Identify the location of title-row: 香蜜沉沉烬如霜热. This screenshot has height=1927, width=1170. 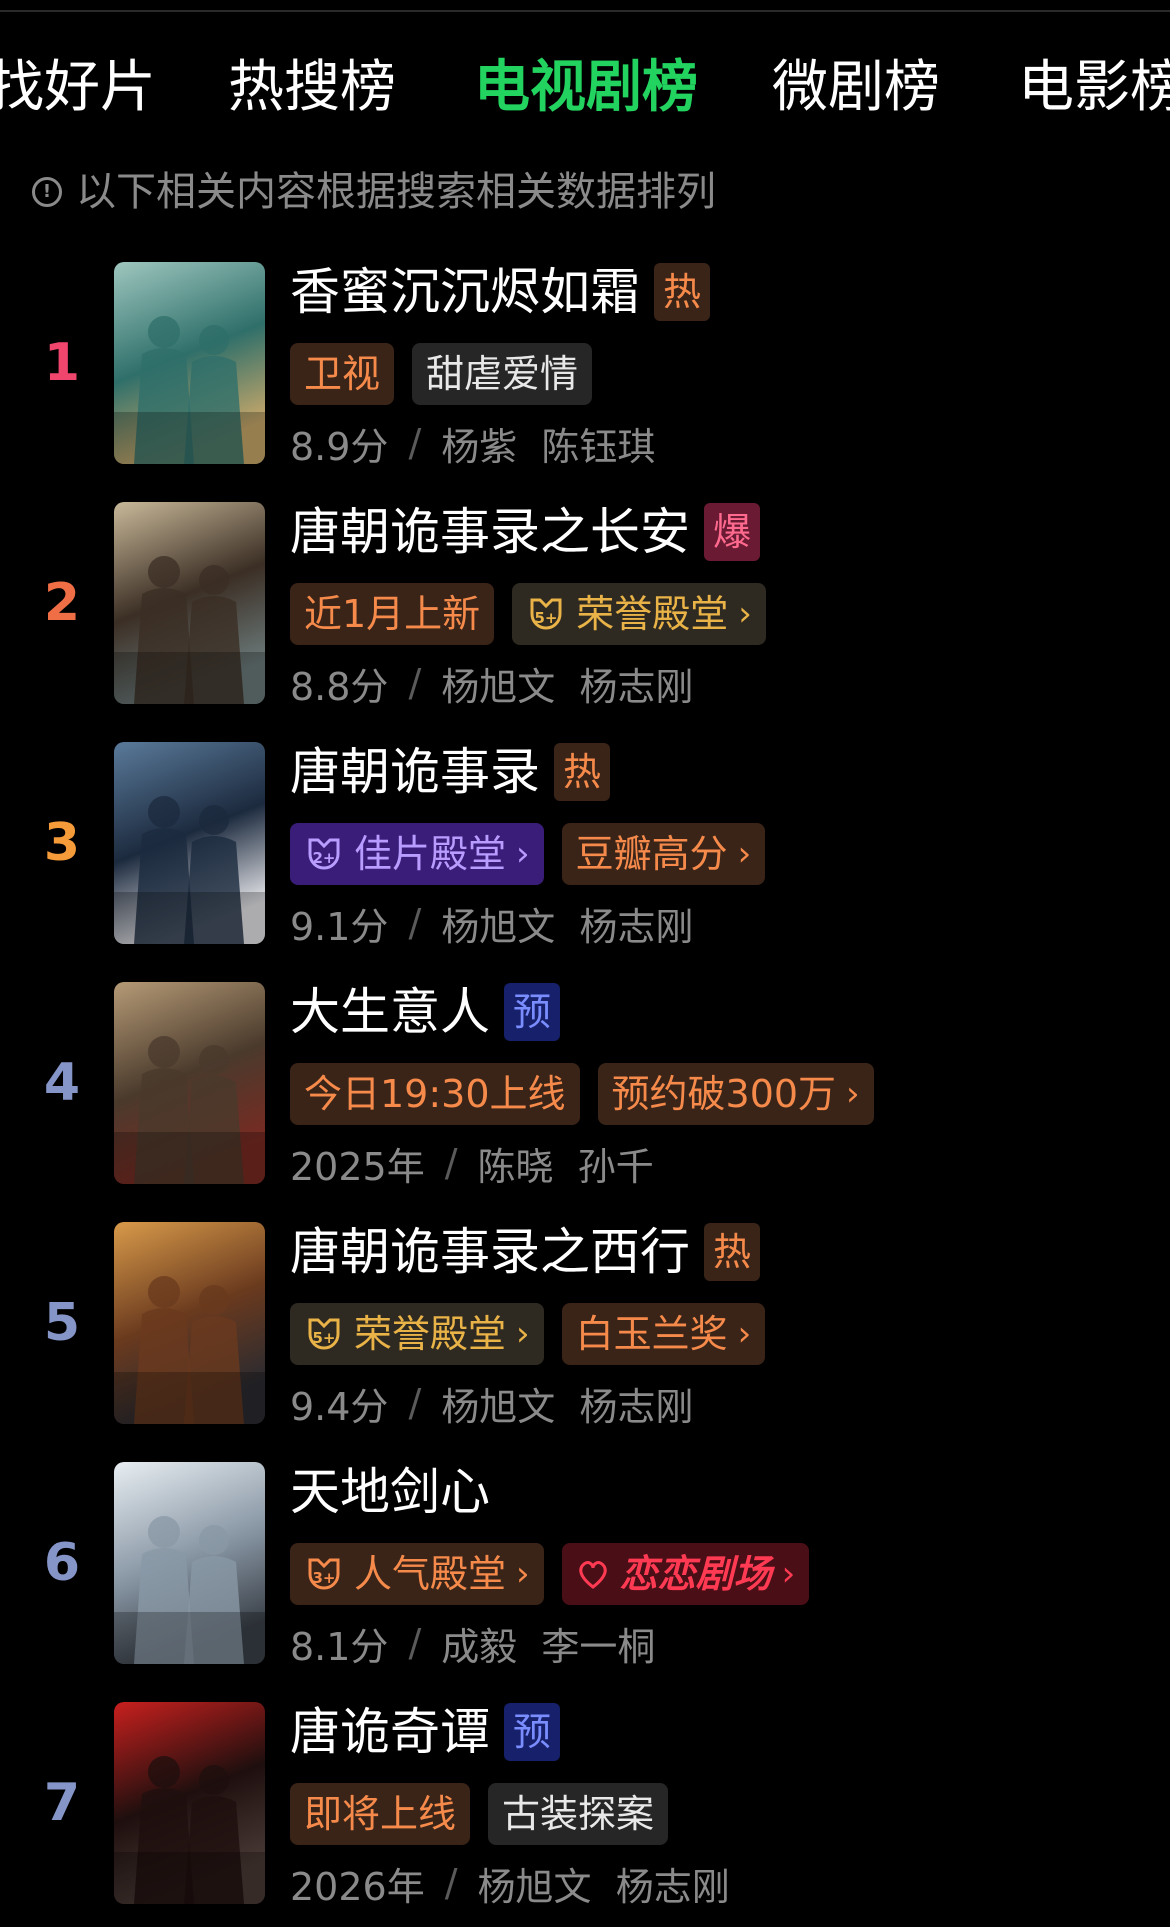
(500, 292).